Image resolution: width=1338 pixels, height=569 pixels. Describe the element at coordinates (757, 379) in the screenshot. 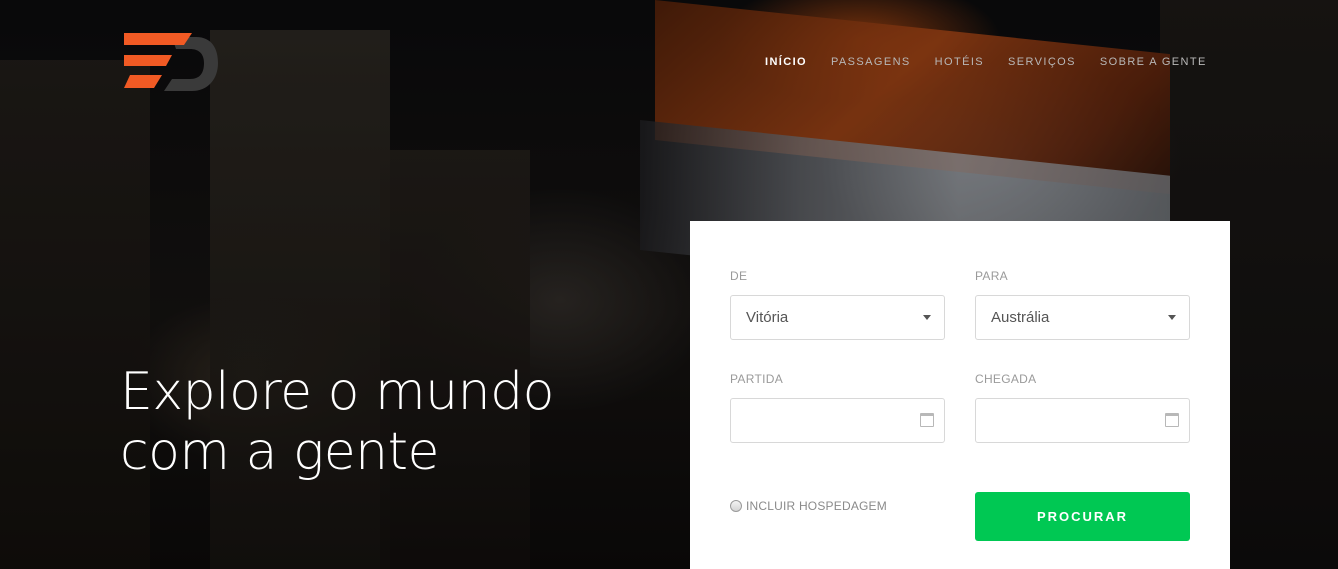

I see `departure-label: PARTIDA` at that location.